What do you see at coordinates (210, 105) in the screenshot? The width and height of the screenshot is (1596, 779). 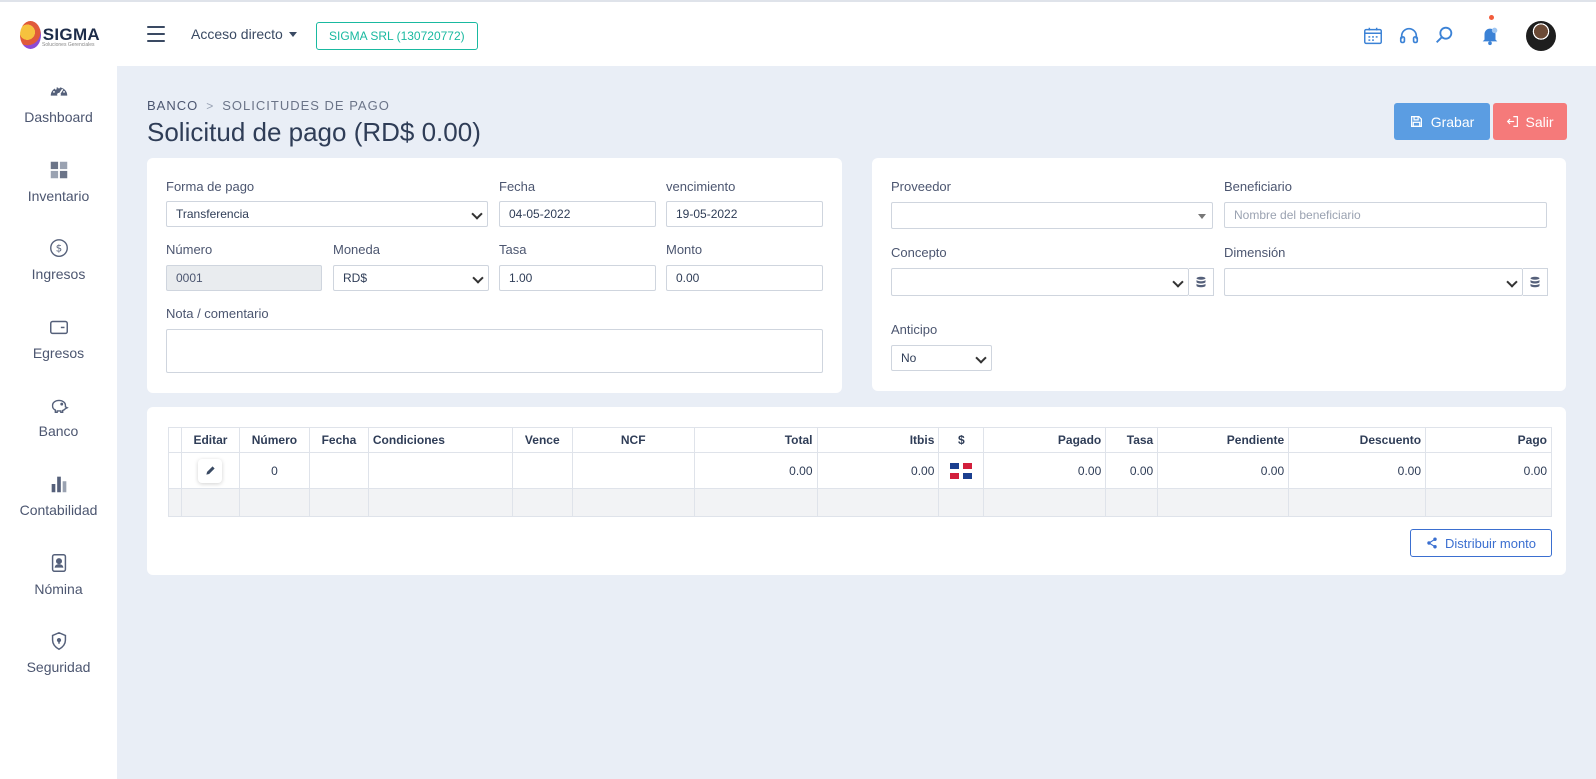 I see `chevron-right-icon: >` at bounding box center [210, 105].